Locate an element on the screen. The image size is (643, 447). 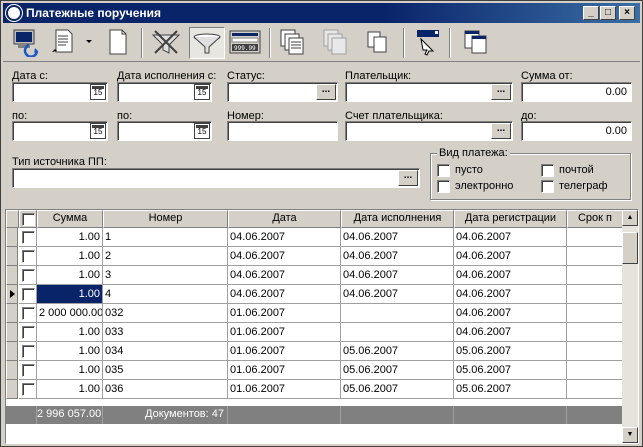
checkbox-electronic is located at coordinates (443, 186).